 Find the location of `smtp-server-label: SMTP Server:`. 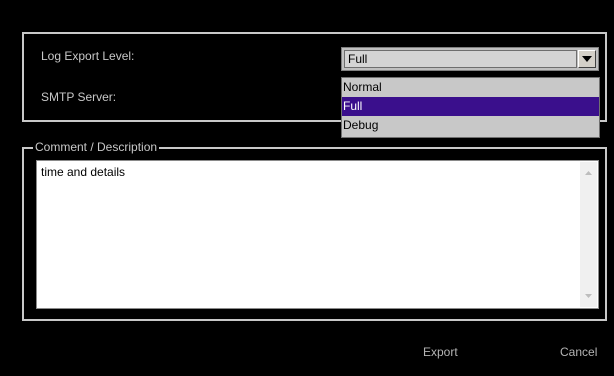

smtp-server-label: SMTP Server: is located at coordinates (79, 97).